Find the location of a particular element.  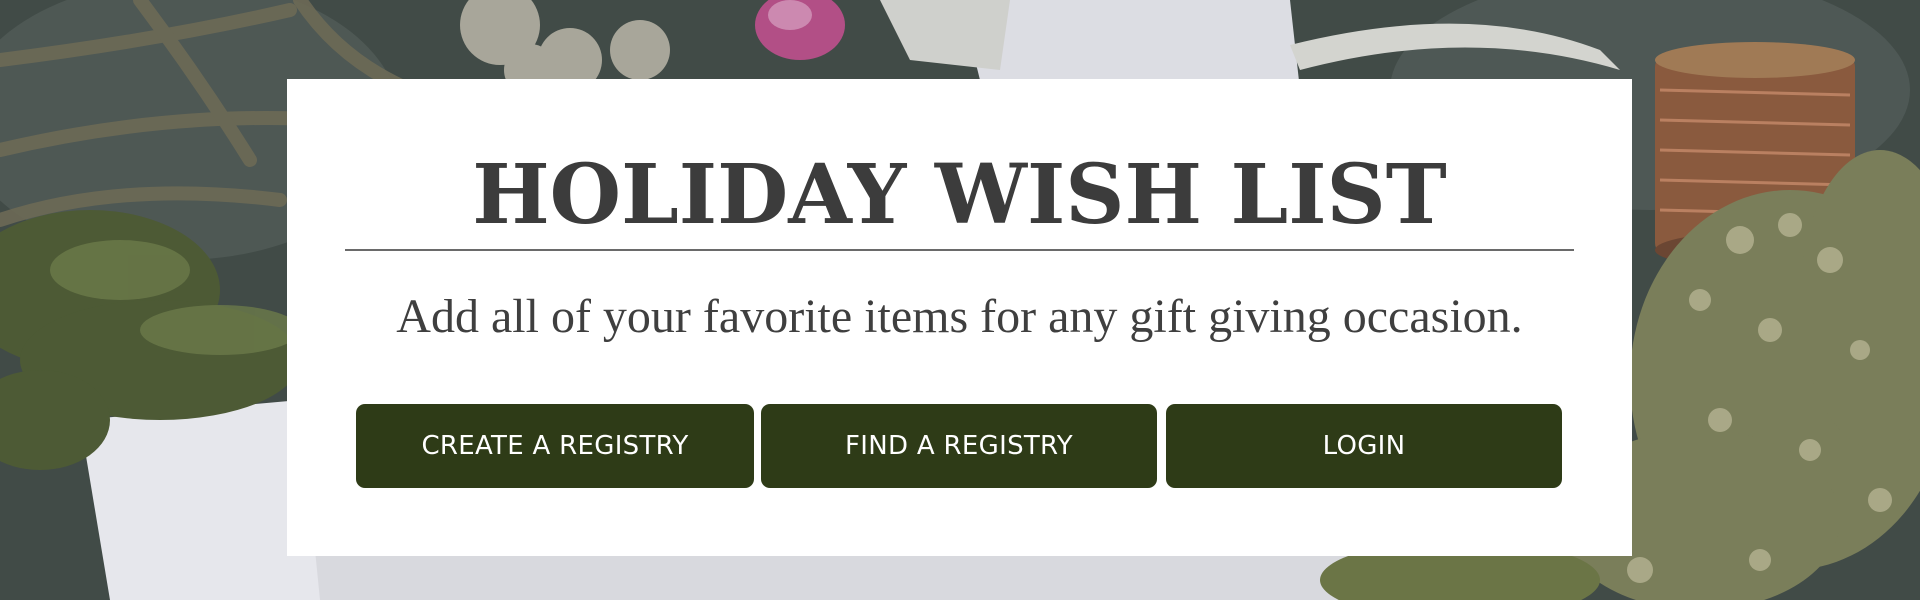

create-registry-button: CREATE A REGISTRY is located at coordinates (555, 446).